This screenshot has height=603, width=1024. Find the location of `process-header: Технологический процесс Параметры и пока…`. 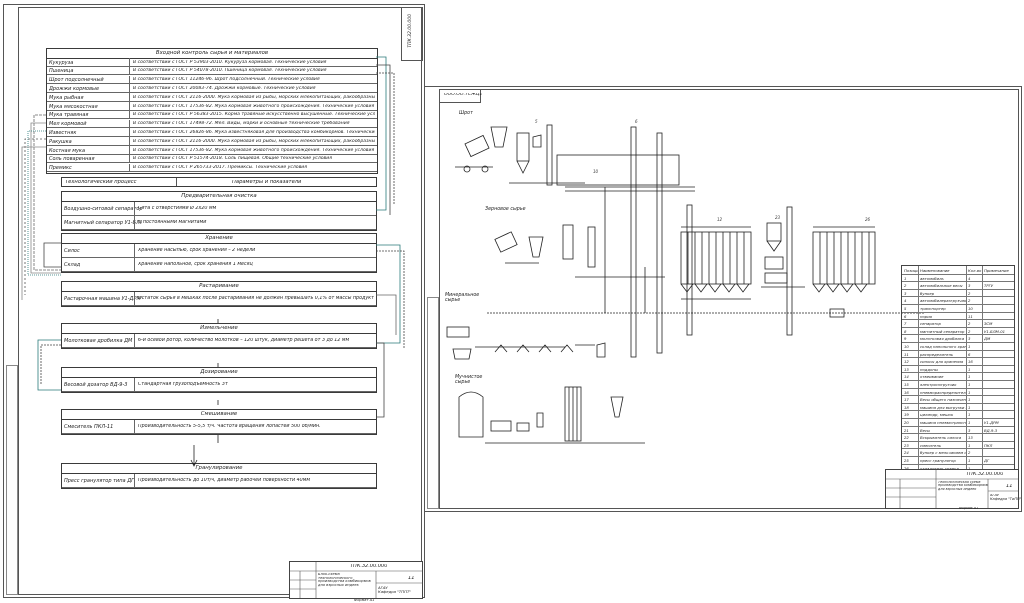

process-header: Технологический процесс Параметры и пока… is located at coordinates (219, 182).